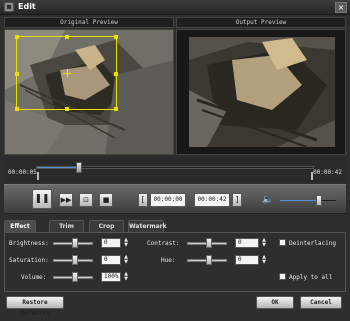  I want to click on contrast-label: Contrast:, so click(163, 243).